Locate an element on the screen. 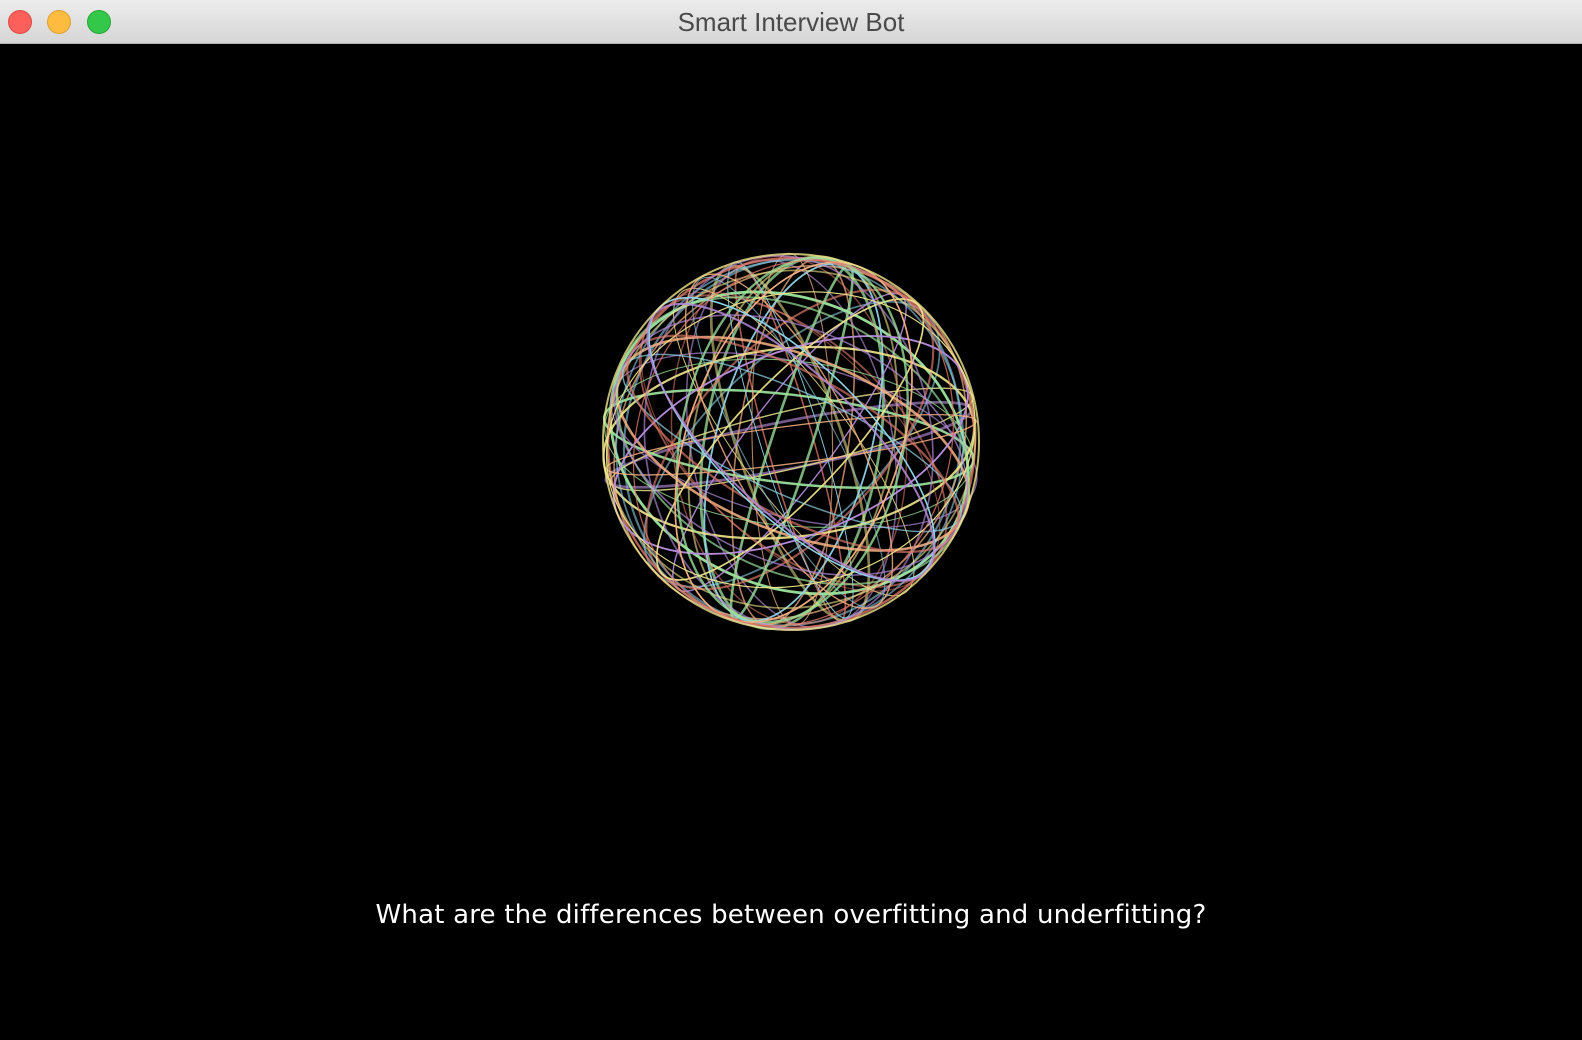 The width and height of the screenshot is (1582, 1040). title-bar: Smart Interview Bot is located at coordinates (791, 22).